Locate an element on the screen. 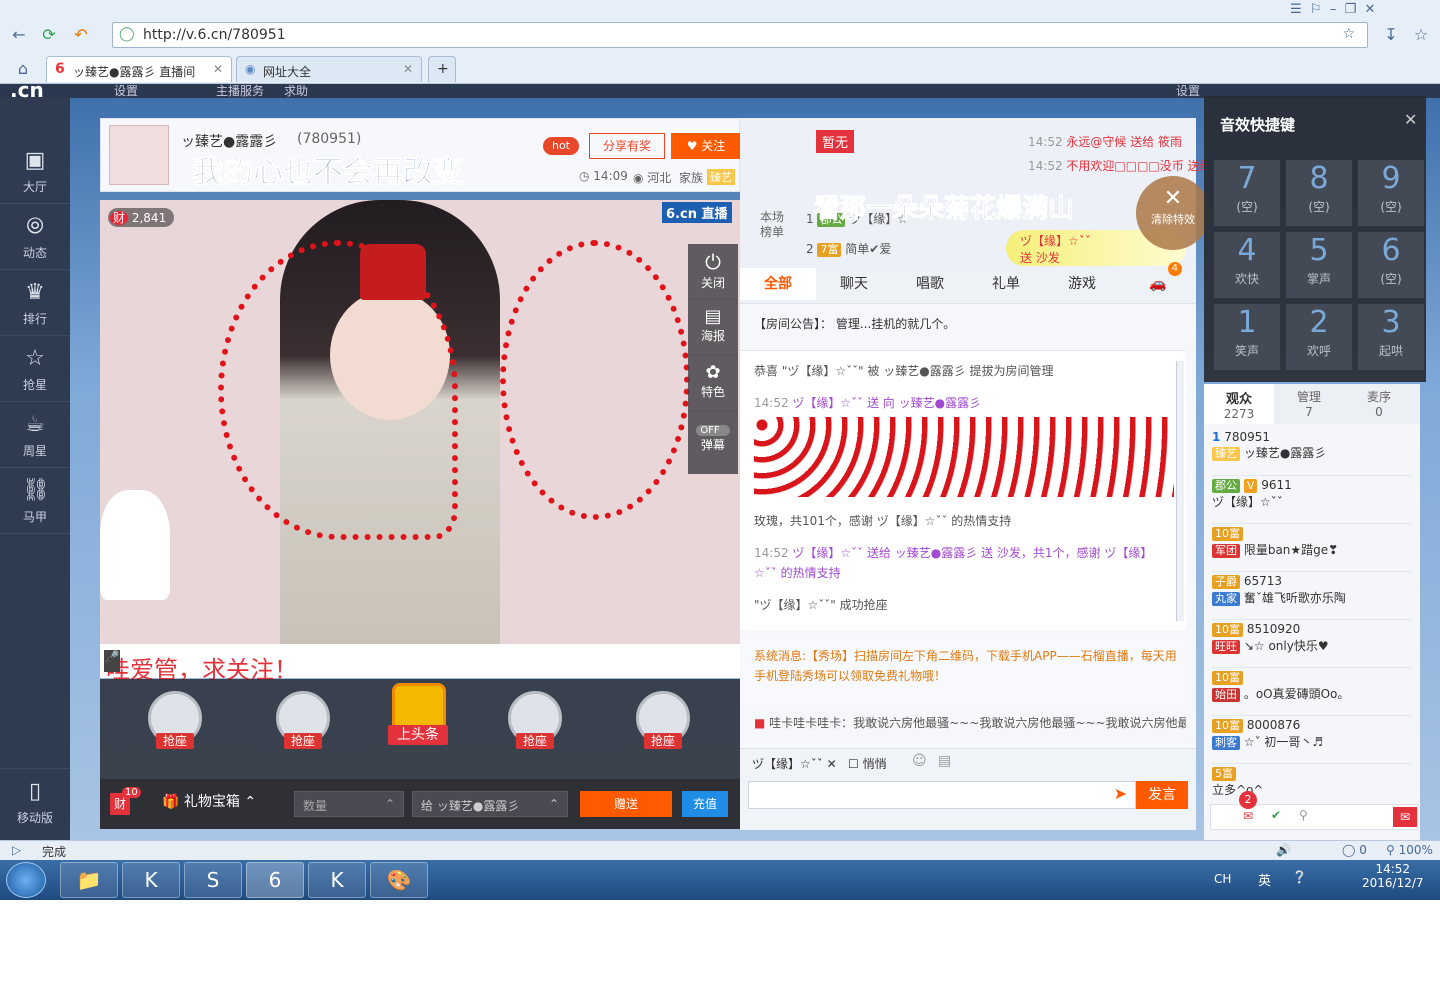 The width and height of the screenshot is (1440, 1002). sidebar-item-hall: ▣ 大厅 is located at coordinates (35, 171).